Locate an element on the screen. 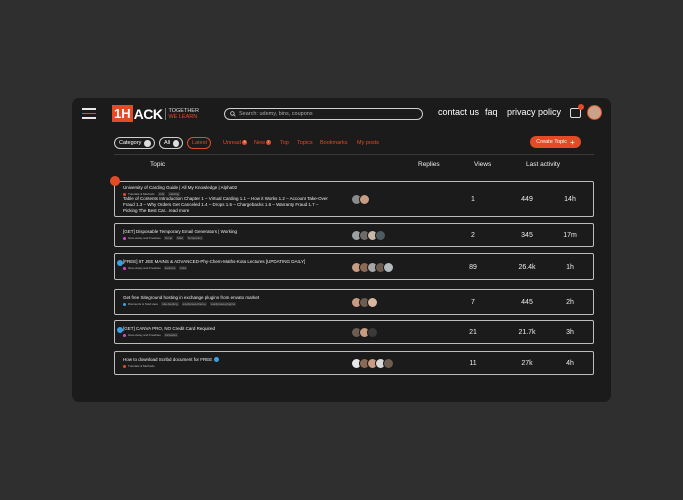 The height and width of the screenshot is (500, 683). read-more-link: read more is located at coordinates (179, 210).